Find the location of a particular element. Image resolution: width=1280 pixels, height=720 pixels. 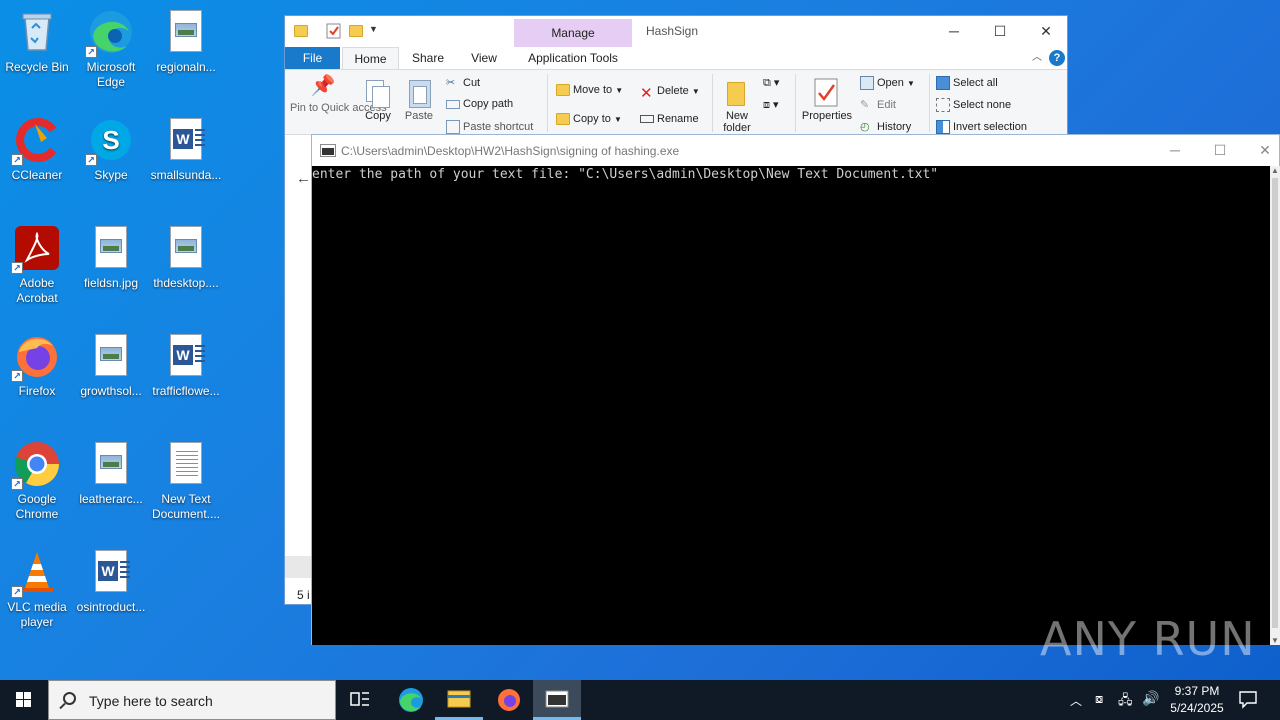

ccleaner-icon: ↗ is located at coordinates (36, 141).